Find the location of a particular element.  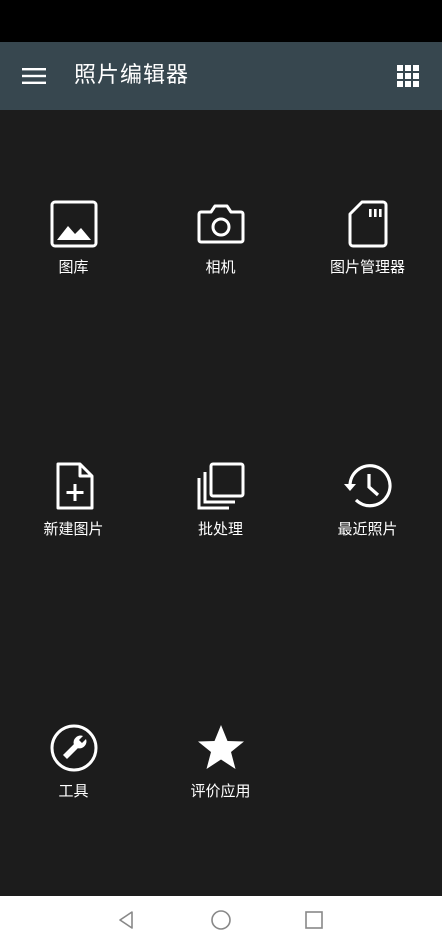

tile-recent-photos: 最近照片 is located at coordinates (367, 513).